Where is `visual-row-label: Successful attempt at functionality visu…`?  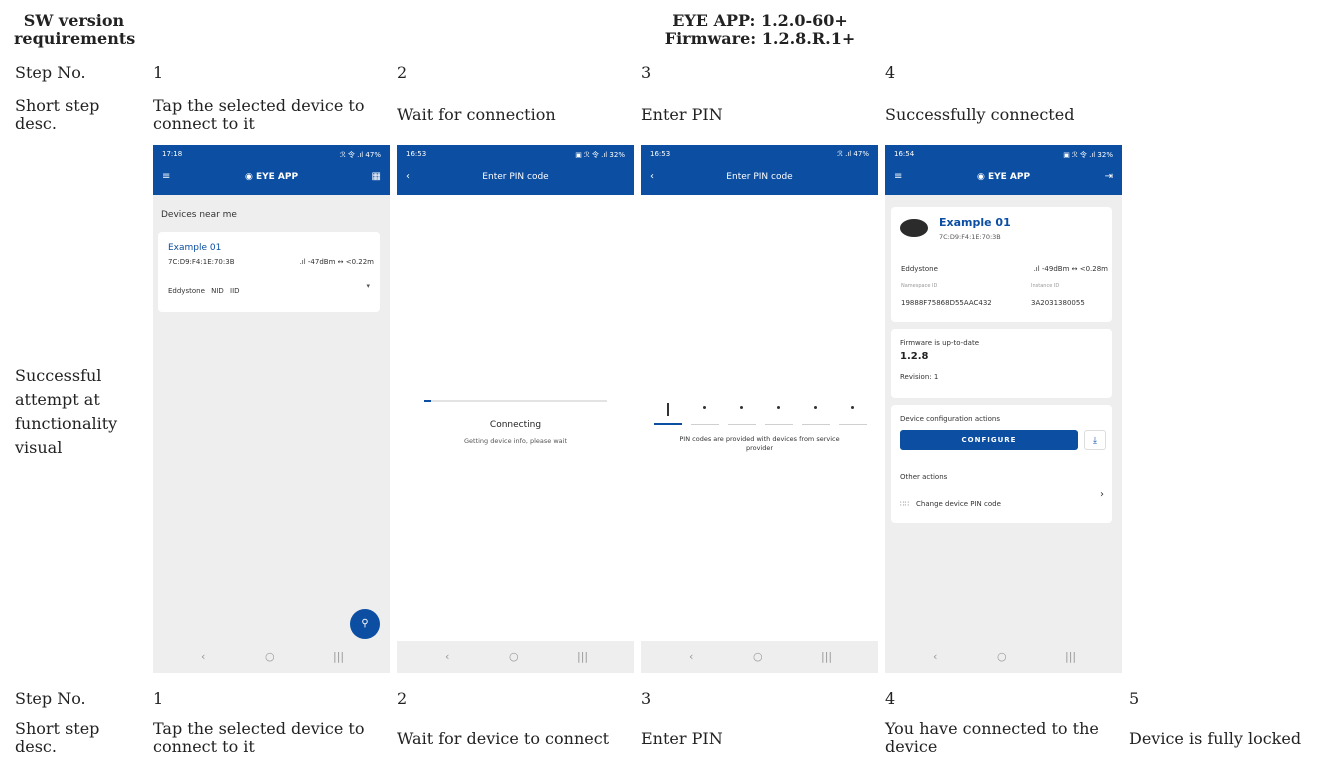
visual-row-label: Successful attempt at functionality visu… is located at coordinates (66, 411).